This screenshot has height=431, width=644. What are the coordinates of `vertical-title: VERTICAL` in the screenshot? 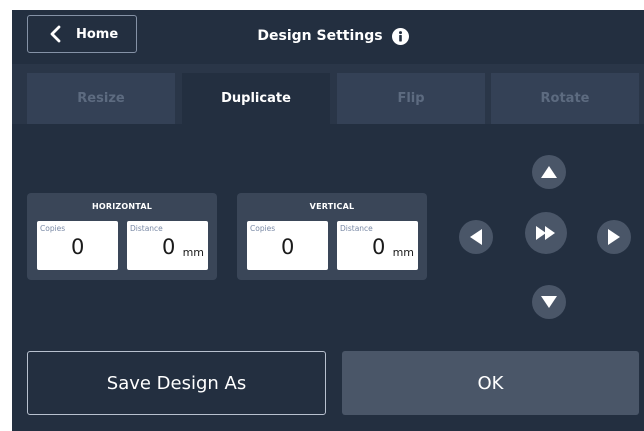 It's located at (332, 206).